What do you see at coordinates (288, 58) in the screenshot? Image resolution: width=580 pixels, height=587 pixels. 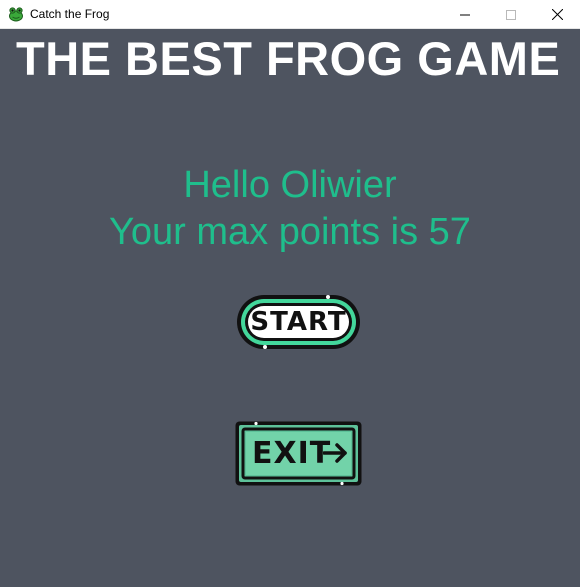 I see `game-headline: THE BEST FROG GAME` at bounding box center [288, 58].